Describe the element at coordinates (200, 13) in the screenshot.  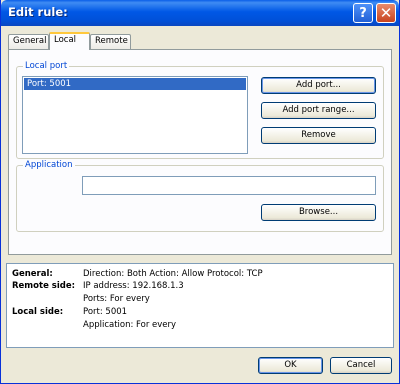
I see `title-bar: Edit rule: ? ✕` at that location.